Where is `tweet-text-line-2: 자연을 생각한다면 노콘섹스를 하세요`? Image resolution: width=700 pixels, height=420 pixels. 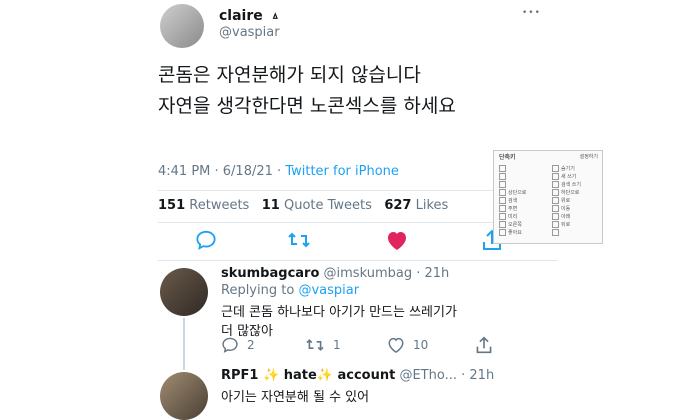 tweet-text-line-2: 자연을 생각한다면 노콘섹스를 하세요 is located at coordinates (307, 106).